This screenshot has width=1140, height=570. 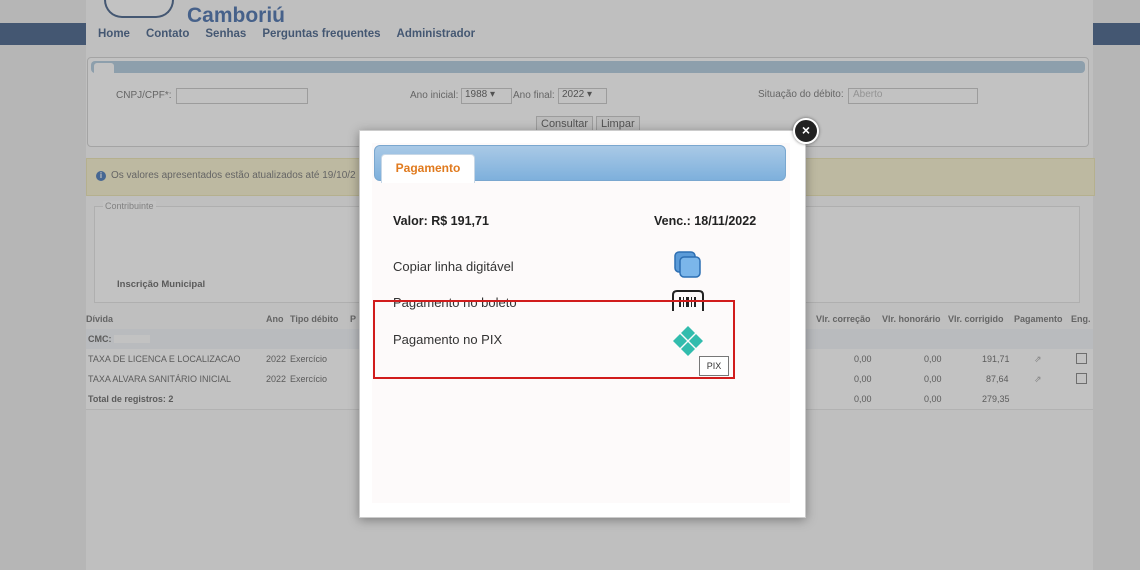 What do you see at coordinates (441, 221) in the screenshot?
I see `valor-text: Valor: R$ 191,71` at bounding box center [441, 221].